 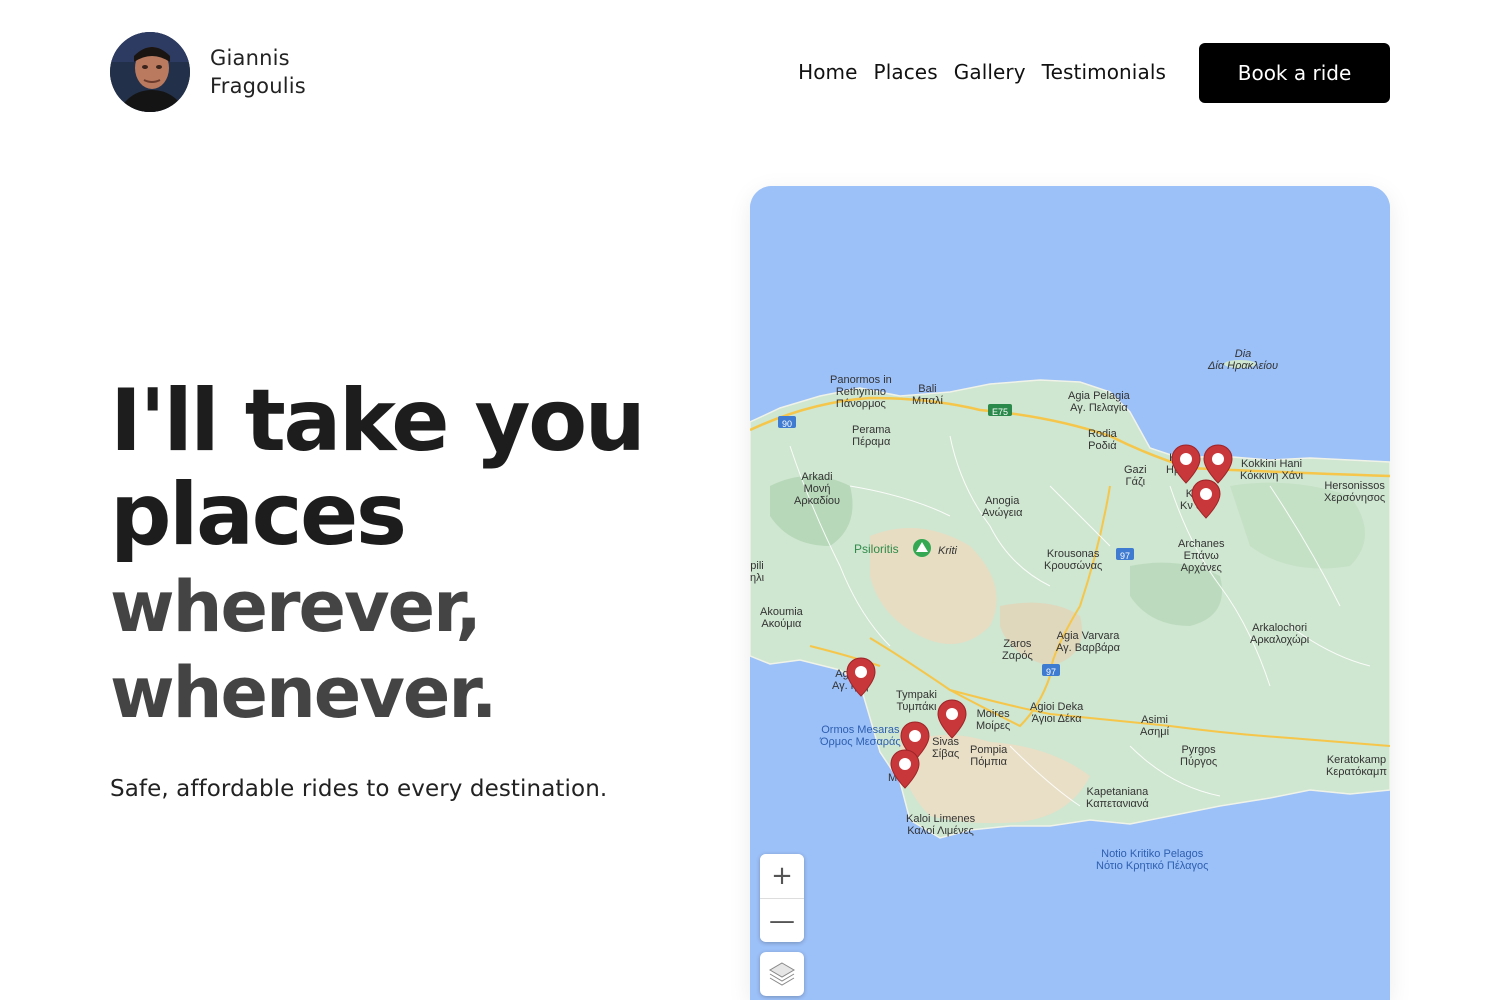 I want to click on map-label-kapetaniana-latin: Kapetaniana, so click(x=1117, y=792).